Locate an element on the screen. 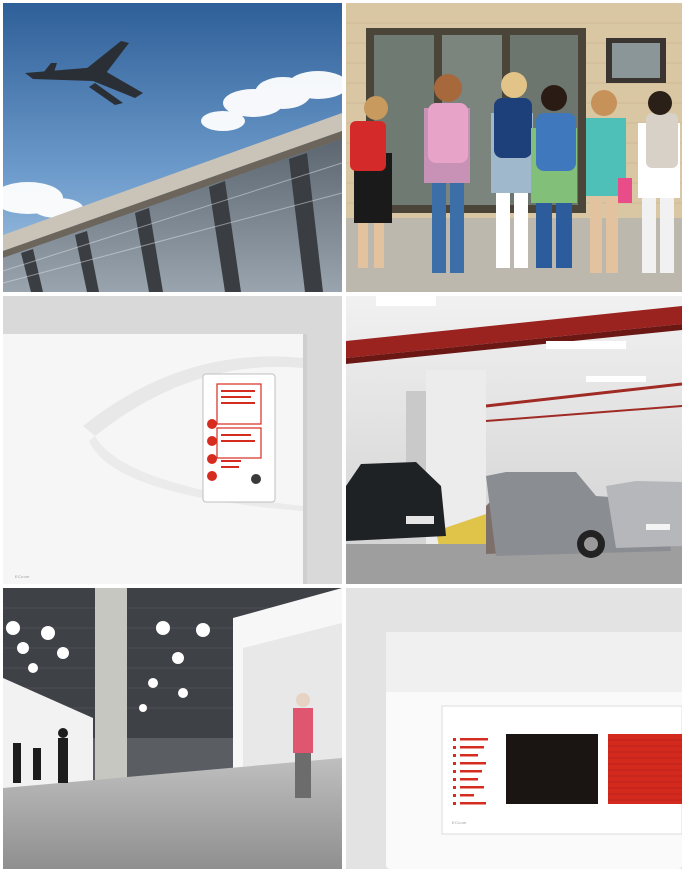 This screenshot has height=872, width=685. black-display is located at coordinates (552, 769).